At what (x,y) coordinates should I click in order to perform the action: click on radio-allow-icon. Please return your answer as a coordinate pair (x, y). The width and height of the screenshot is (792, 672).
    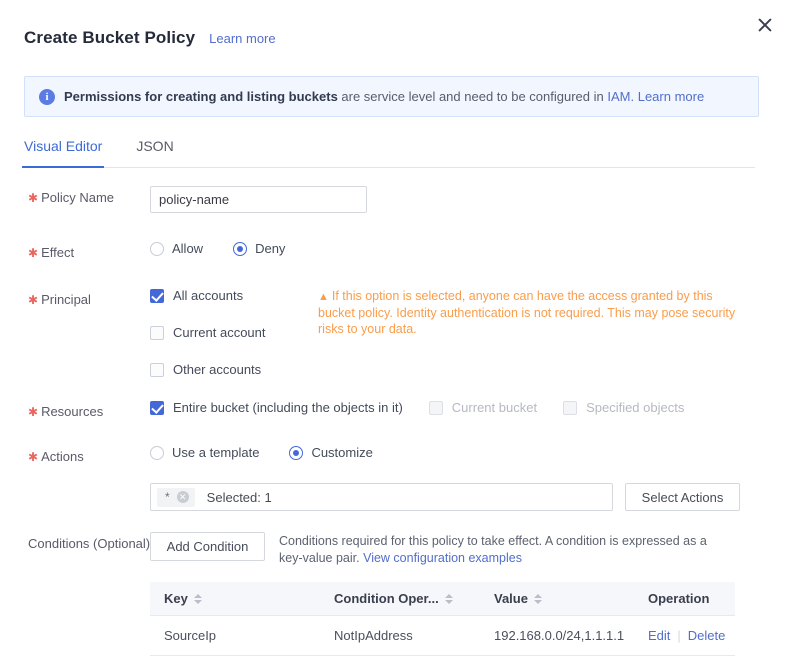
    Looking at the image, I should click on (157, 248).